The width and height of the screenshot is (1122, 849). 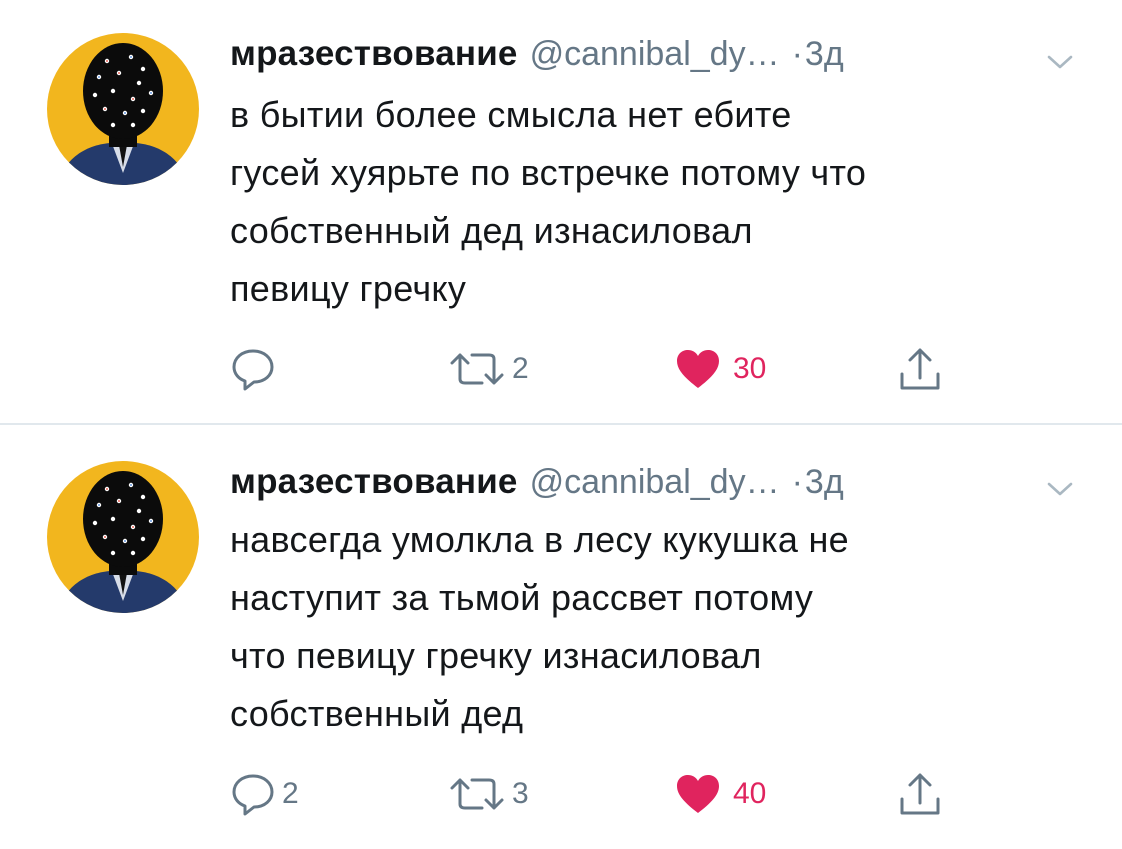 What do you see at coordinates (496, 655) in the screenshot?
I see `tweet-text-line: что певицу гречку изнасиловал` at bounding box center [496, 655].